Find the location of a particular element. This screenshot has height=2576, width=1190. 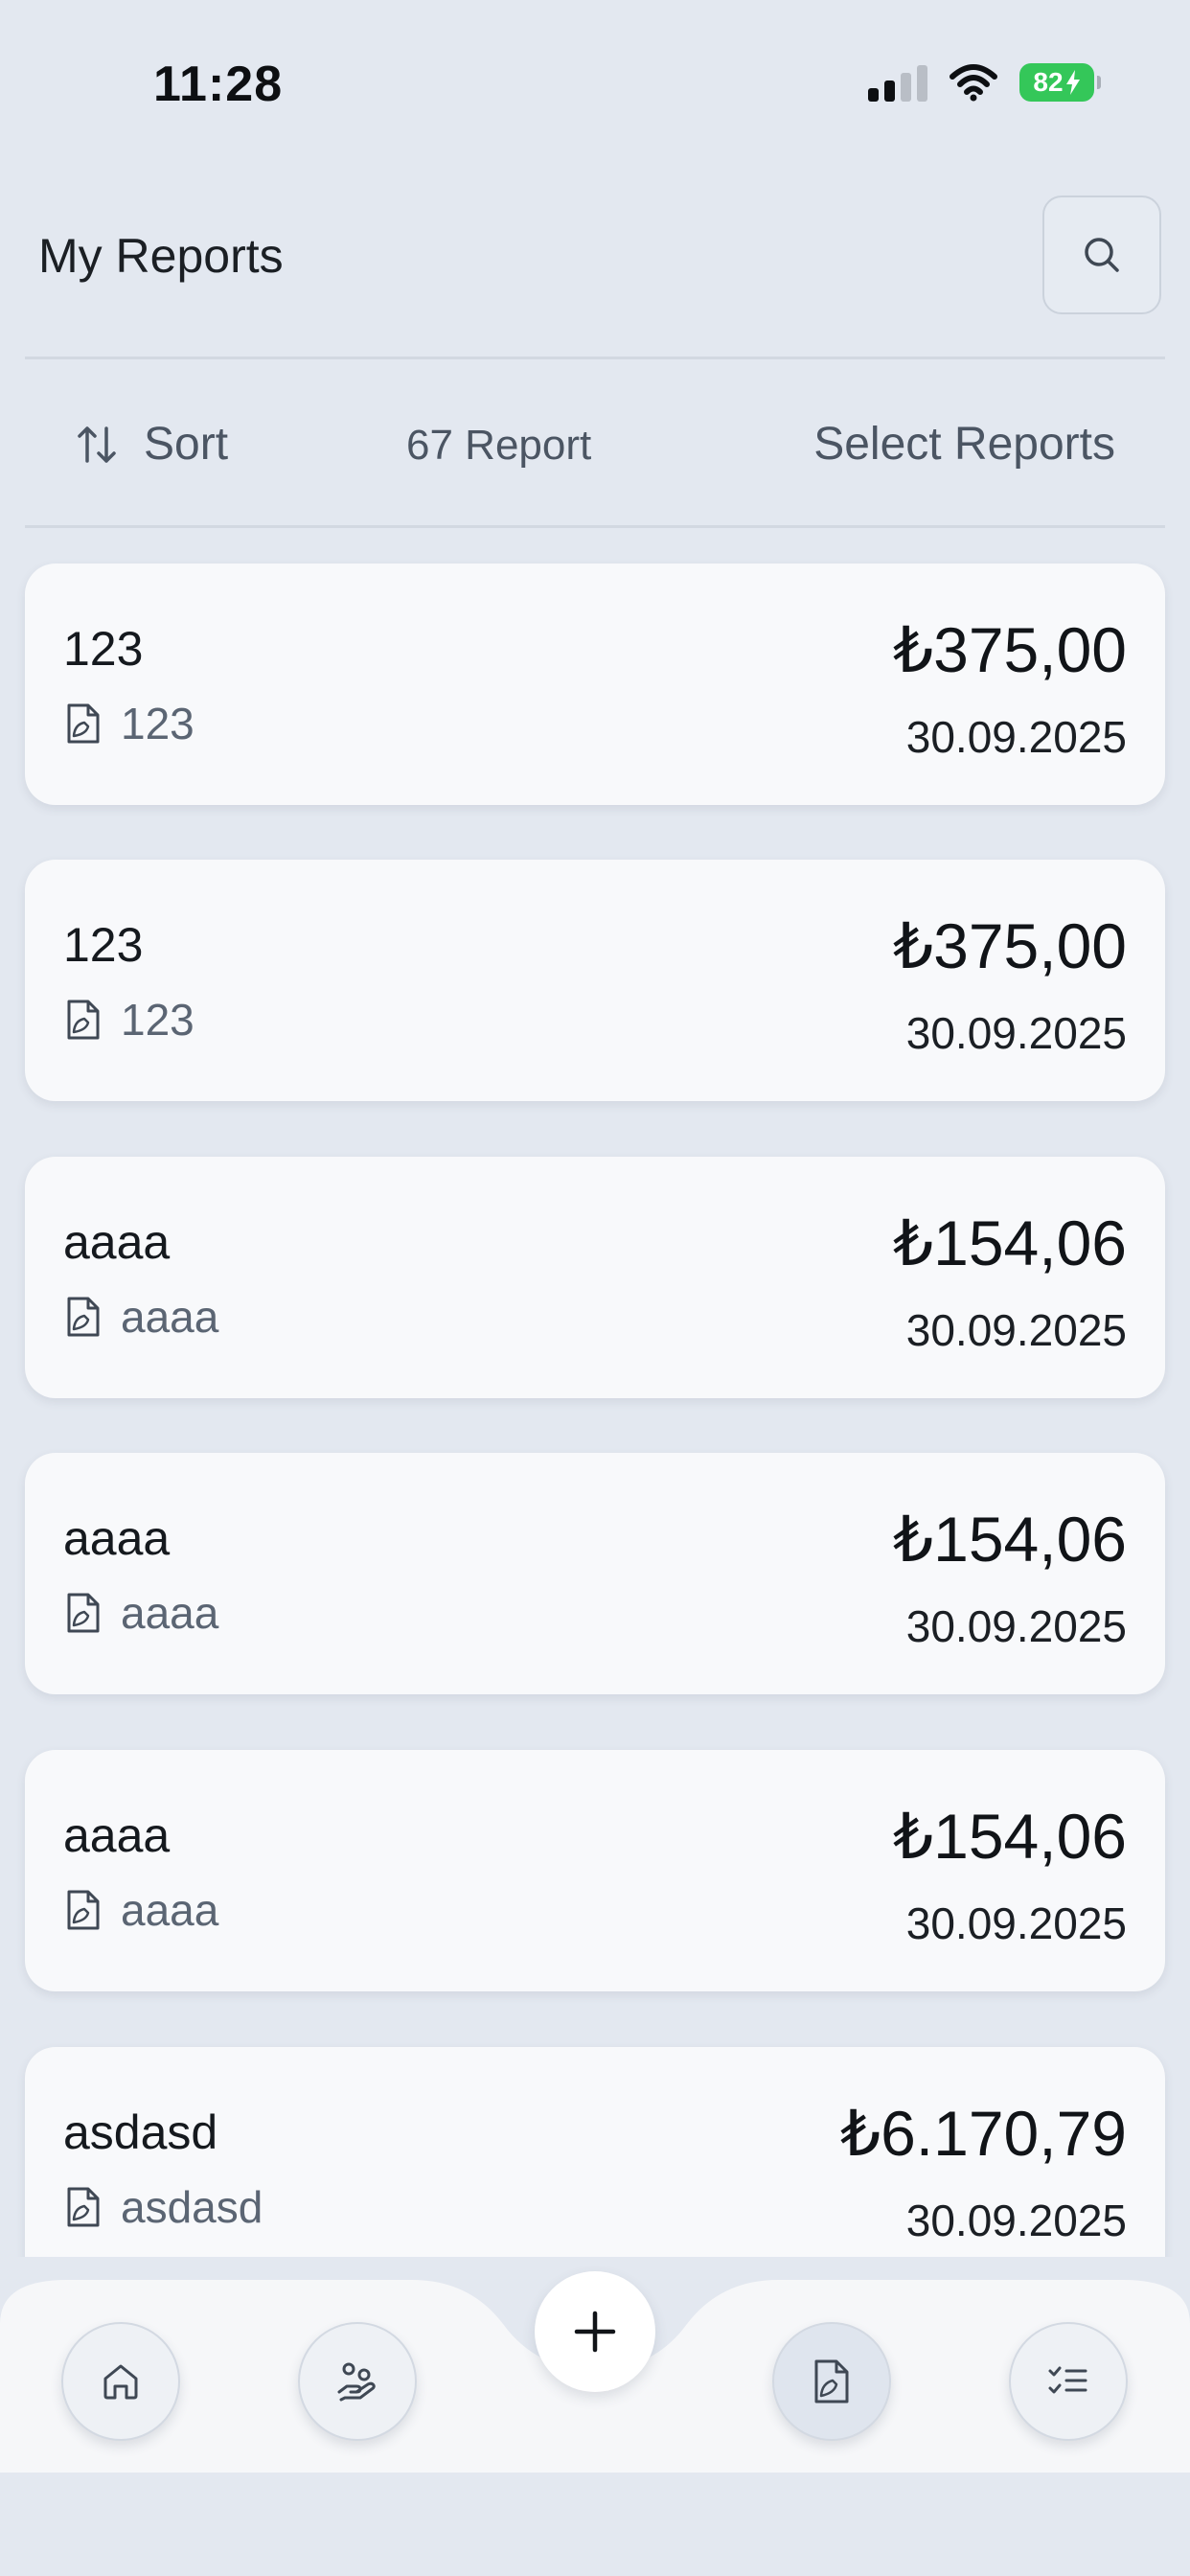

search-icon is located at coordinates (1102, 255).